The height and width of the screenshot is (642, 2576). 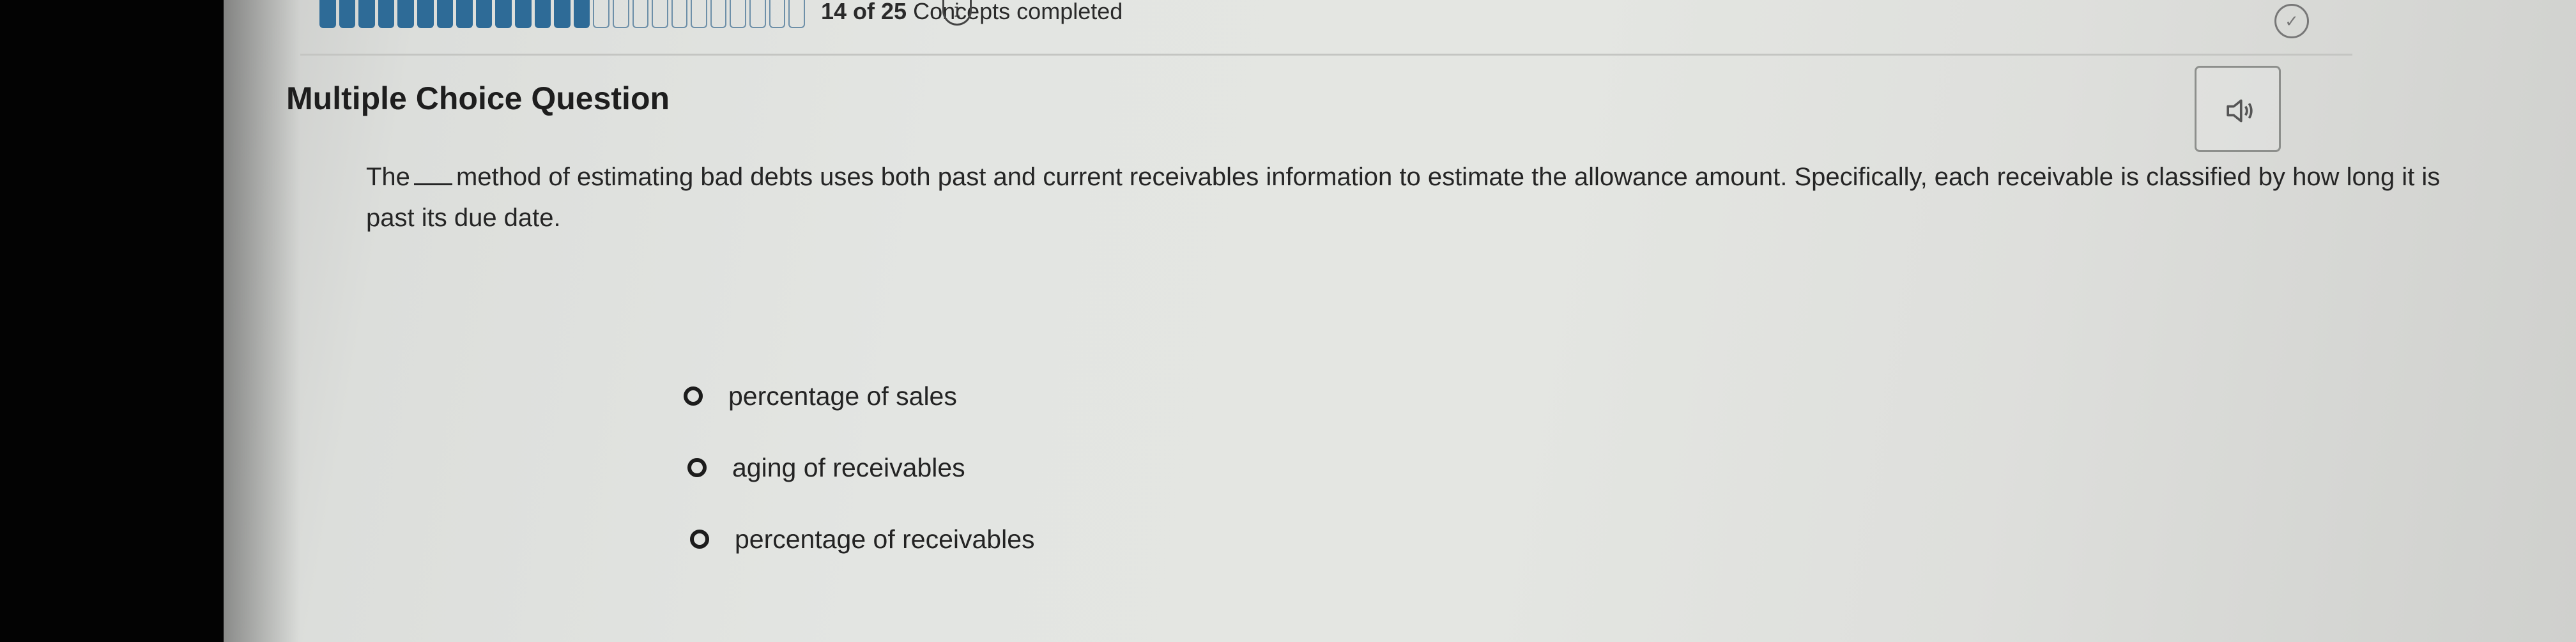 What do you see at coordinates (842, 396) in the screenshot?
I see `option-label: percentage of sales` at bounding box center [842, 396].